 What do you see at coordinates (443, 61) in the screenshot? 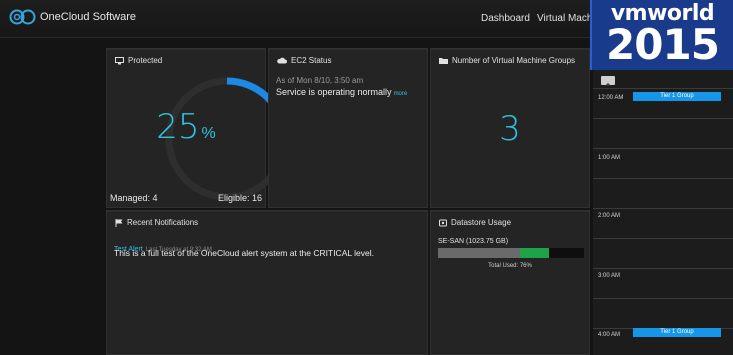
I see `folder-icon` at bounding box center [443, 61].